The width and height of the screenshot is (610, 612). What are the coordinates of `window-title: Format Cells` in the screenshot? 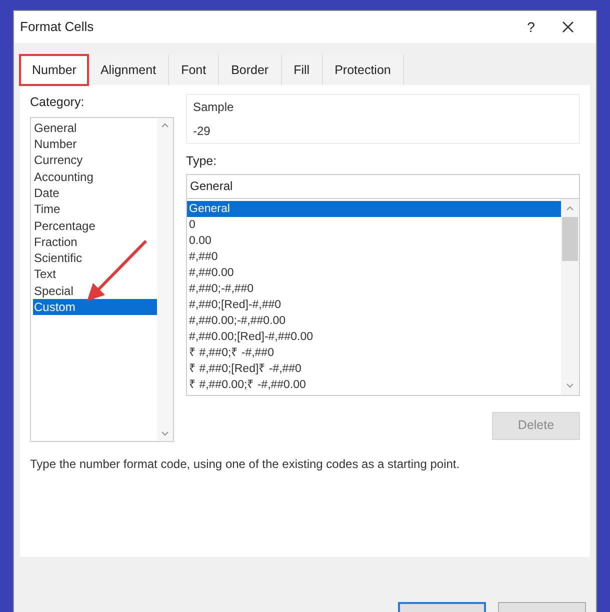 It's located at (57, 27).